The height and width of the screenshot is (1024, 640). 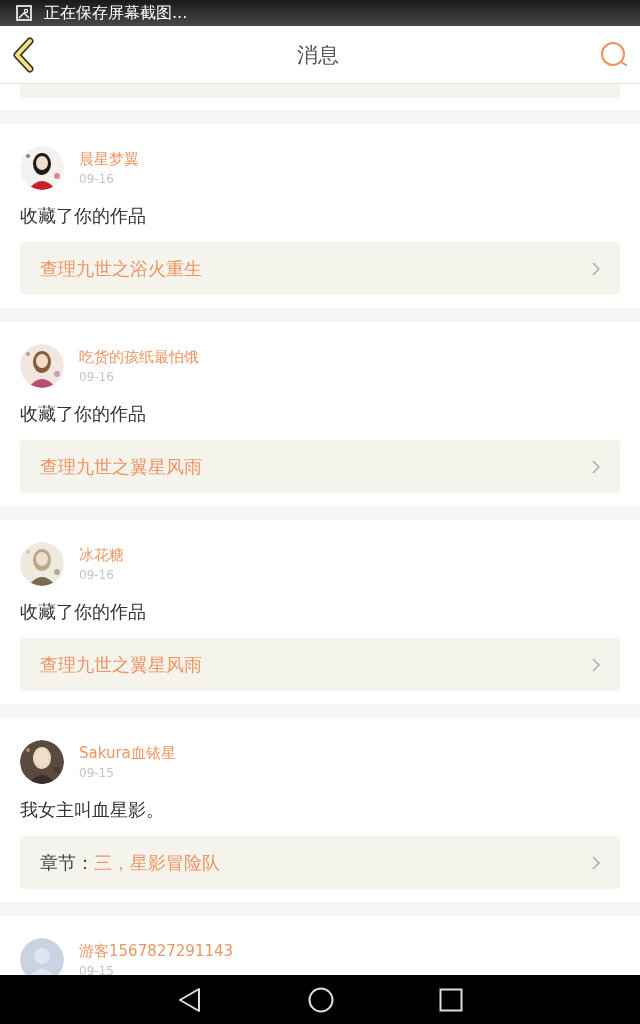 I want to click on link-label: 章节：, so click(x=67, y=862).